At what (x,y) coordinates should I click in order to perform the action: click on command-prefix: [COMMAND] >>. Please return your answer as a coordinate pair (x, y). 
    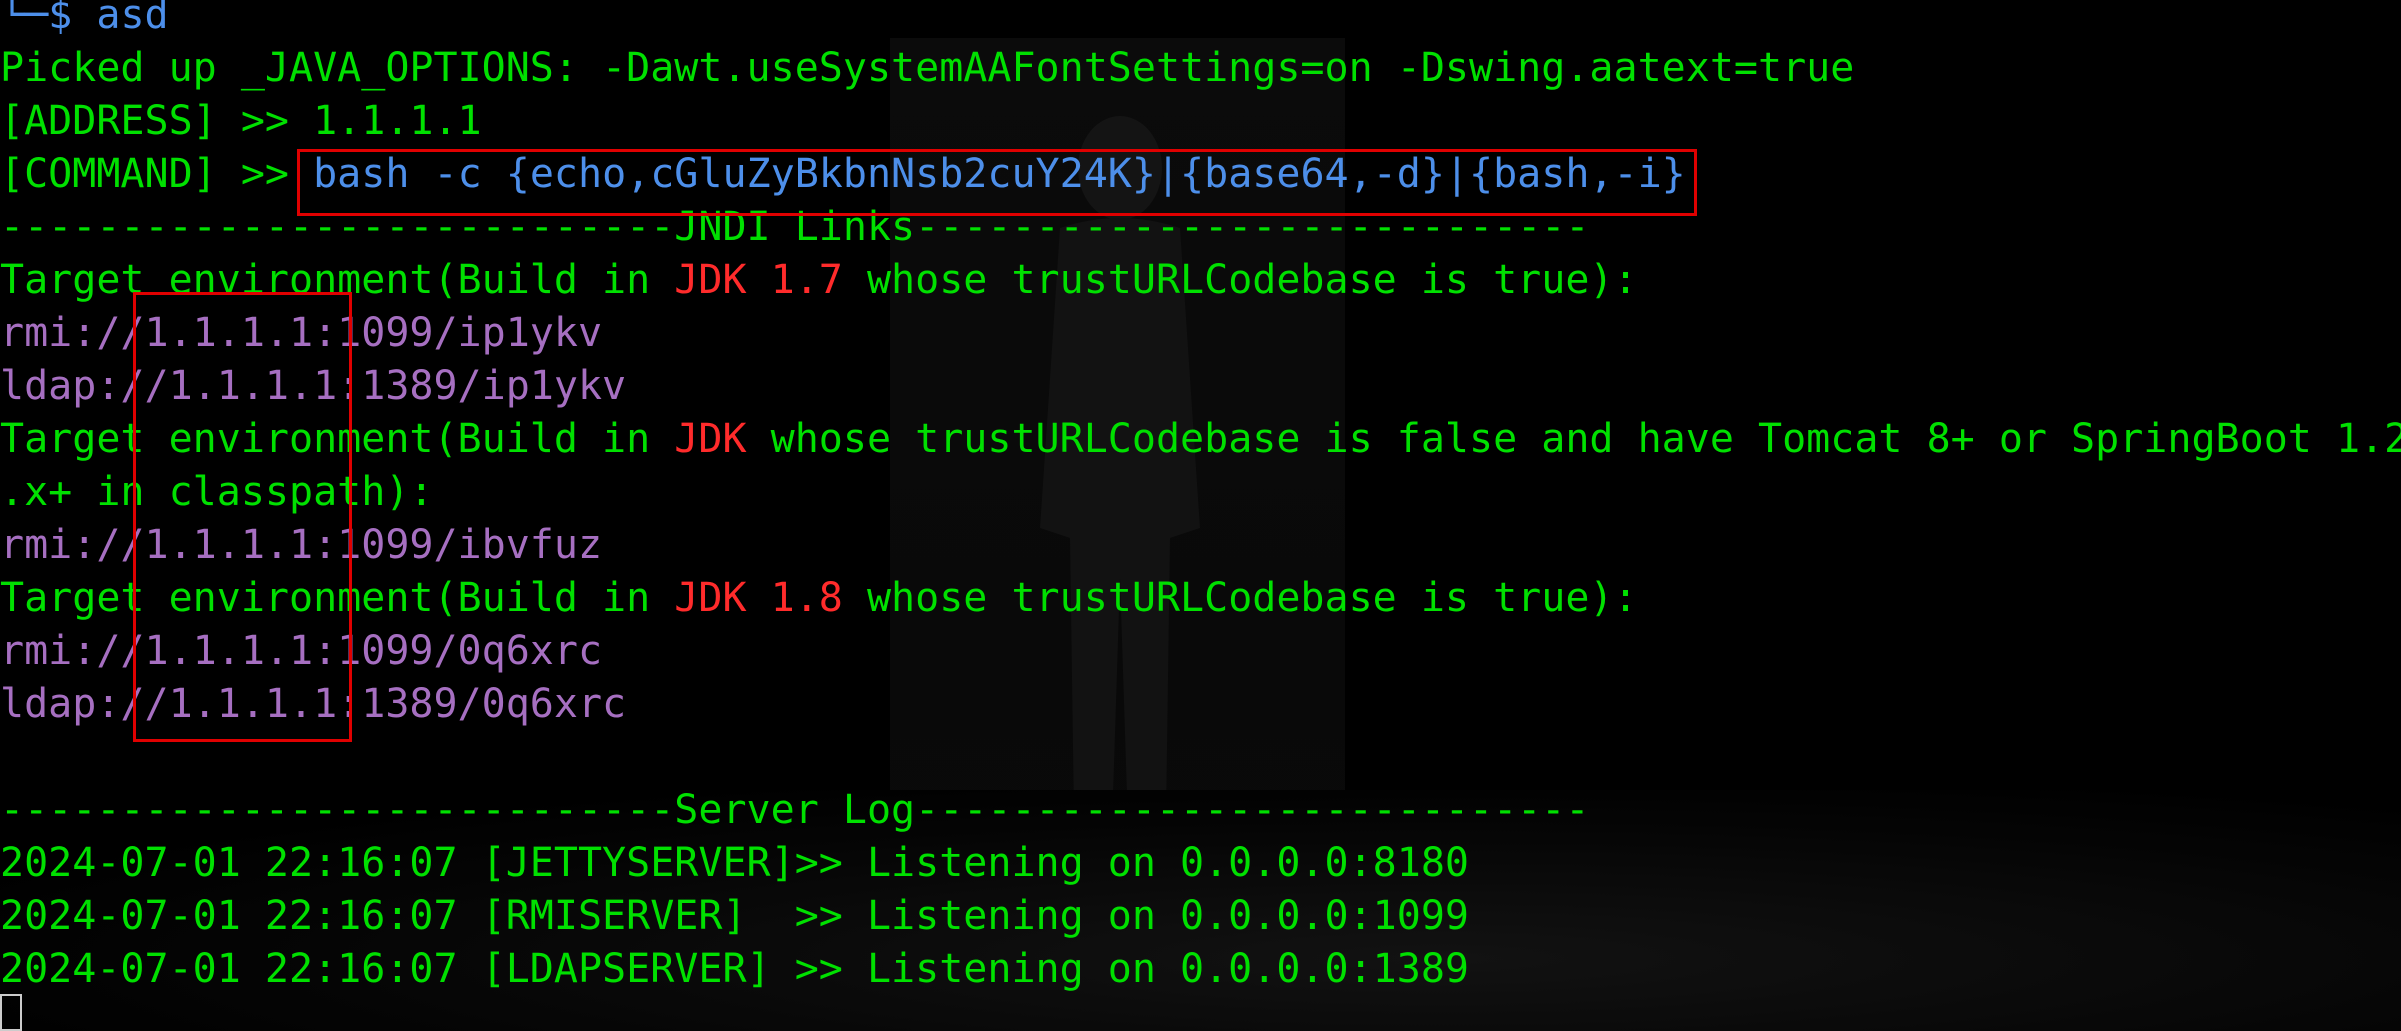
    Looking at the image, I should click on (157, 174).